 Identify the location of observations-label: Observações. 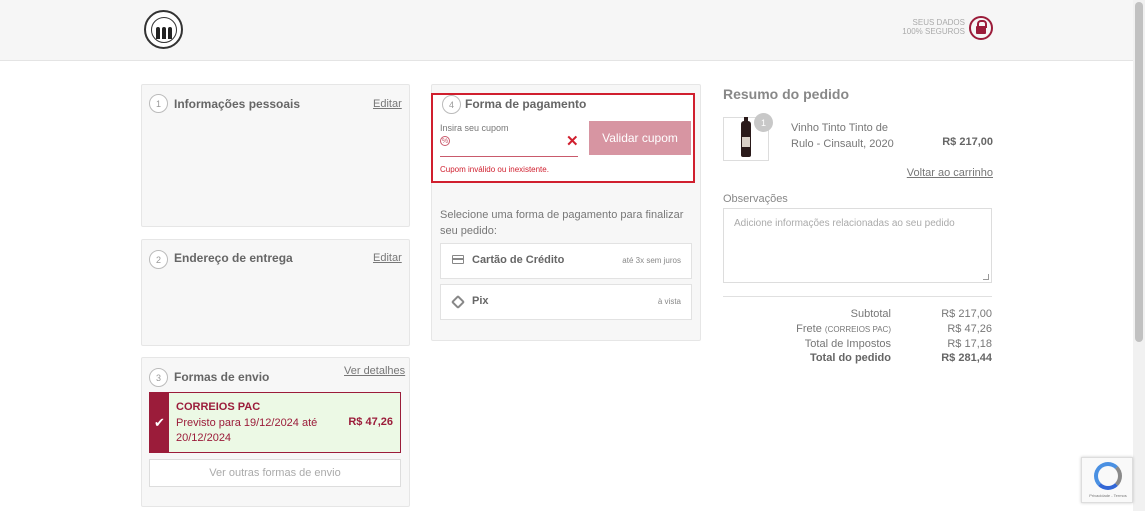
(755, 199).